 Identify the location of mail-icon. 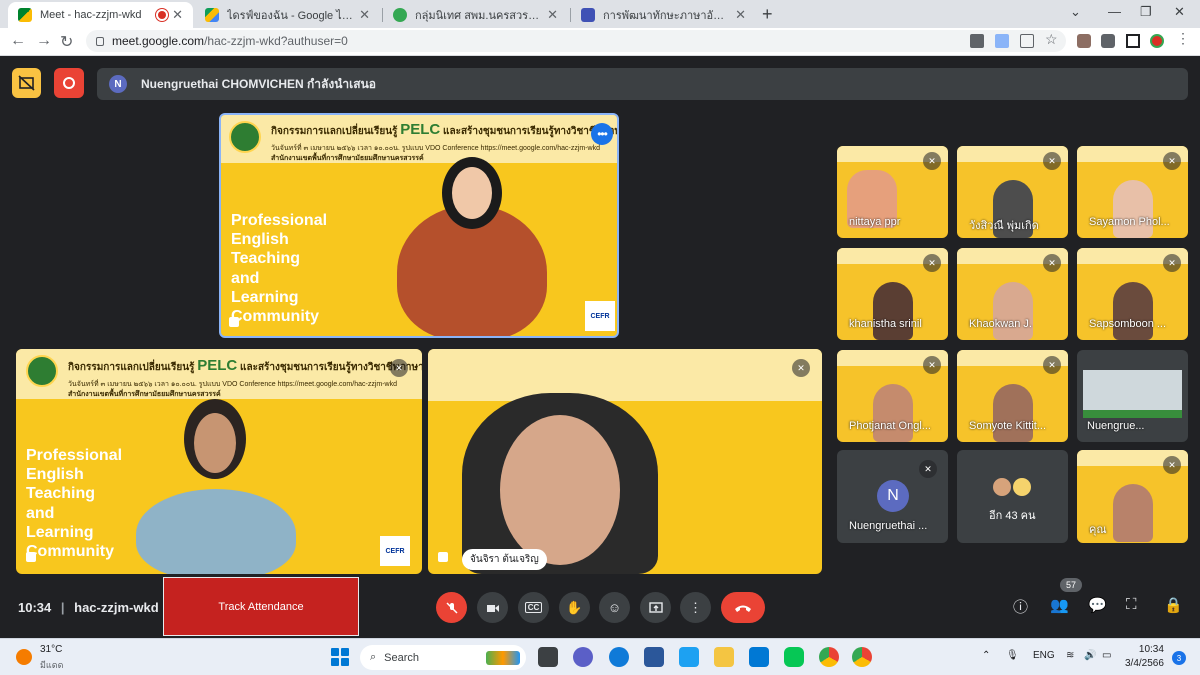
(759, 657).